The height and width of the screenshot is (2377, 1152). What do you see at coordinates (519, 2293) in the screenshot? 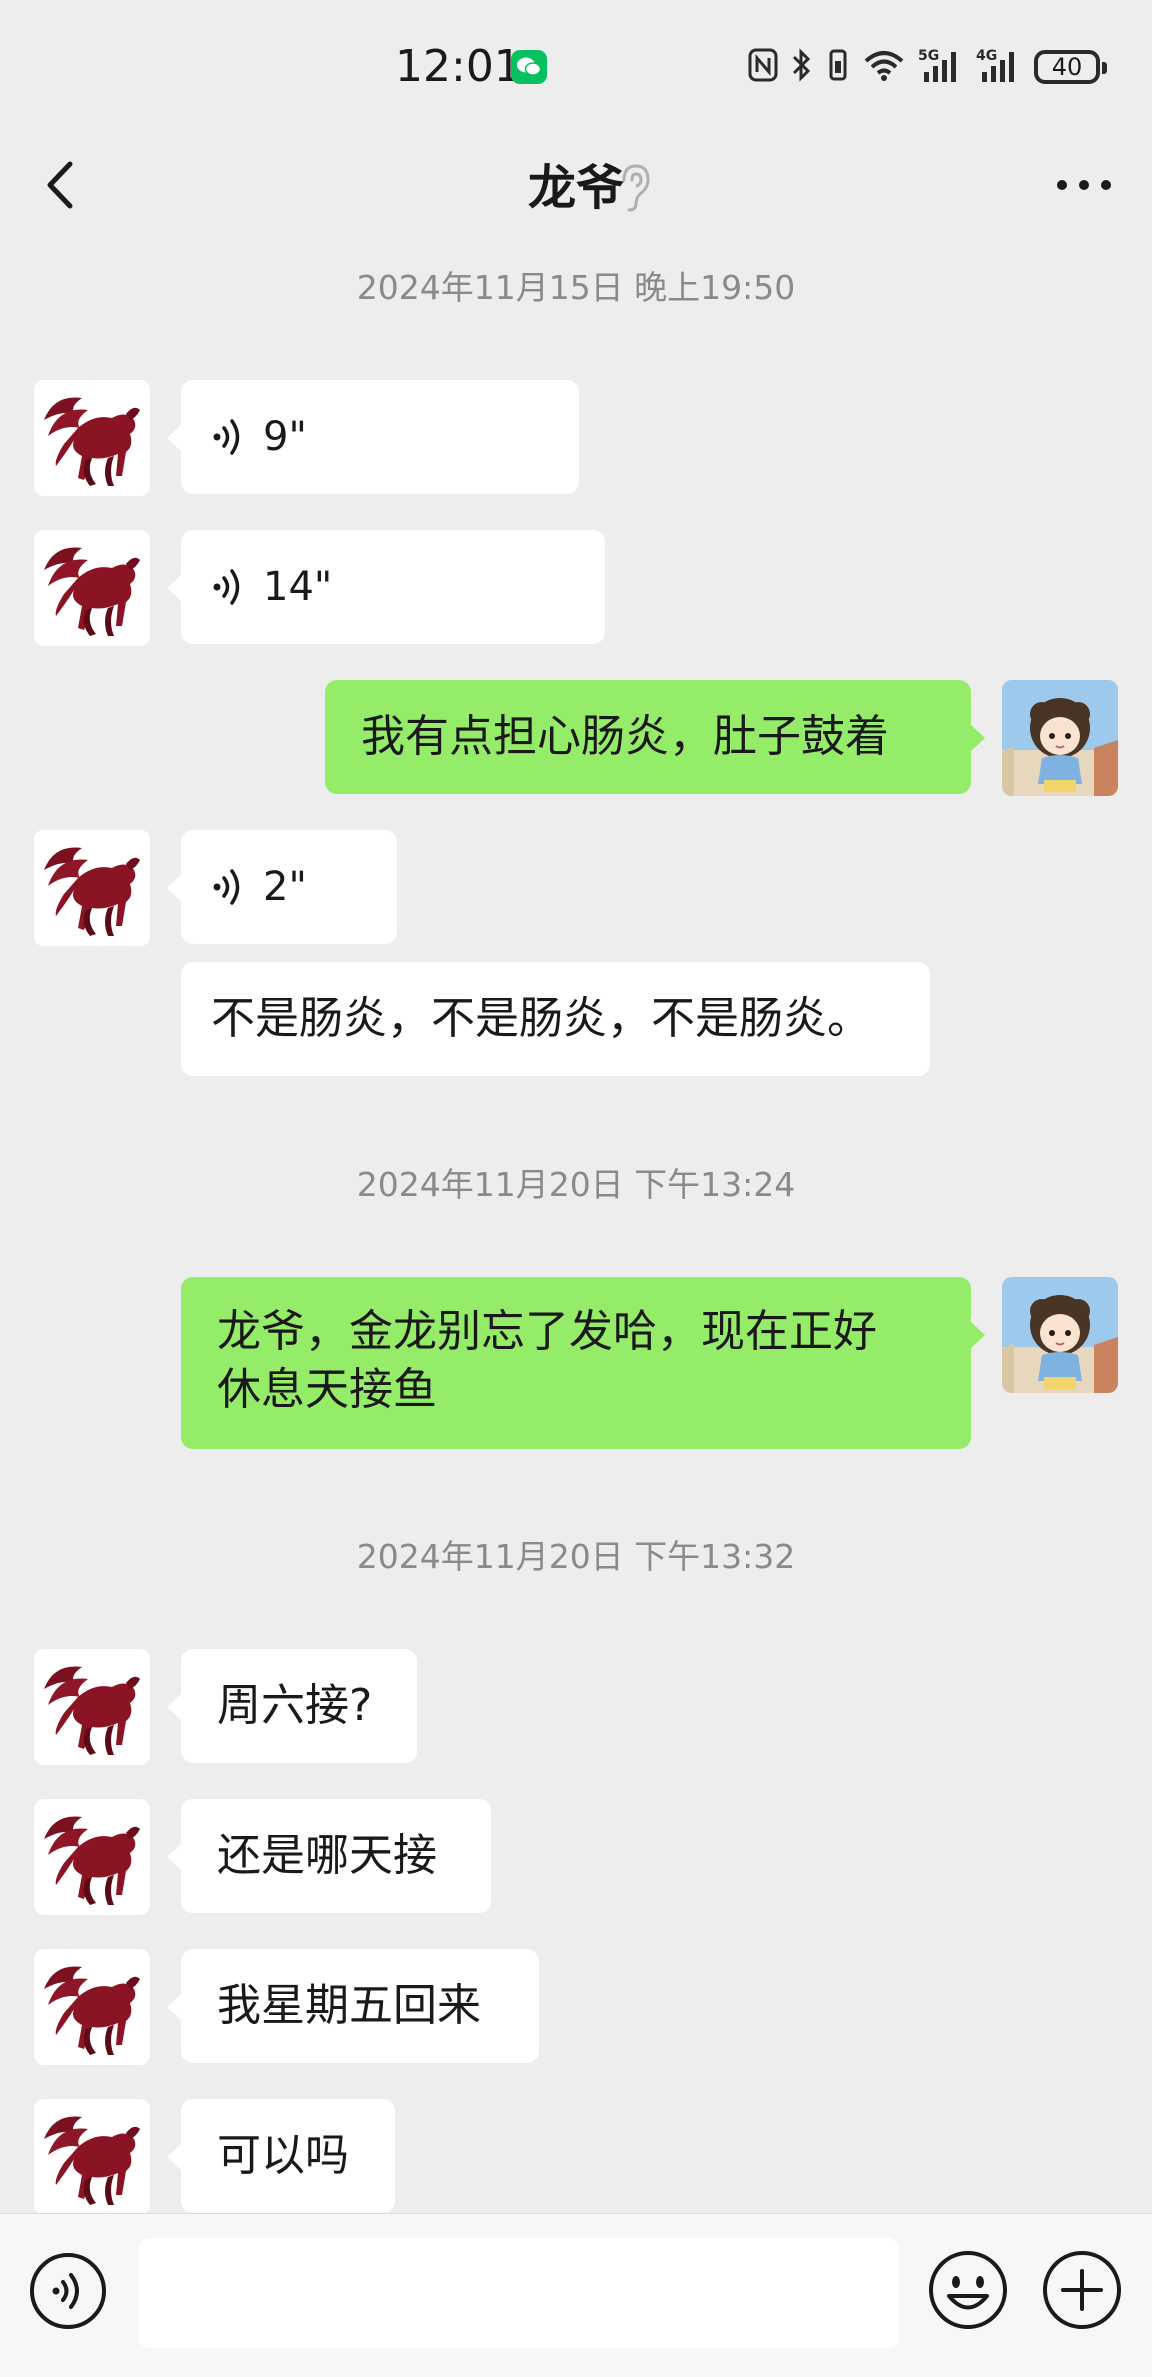
I see `message-input` at bounding box center [519, 2293].